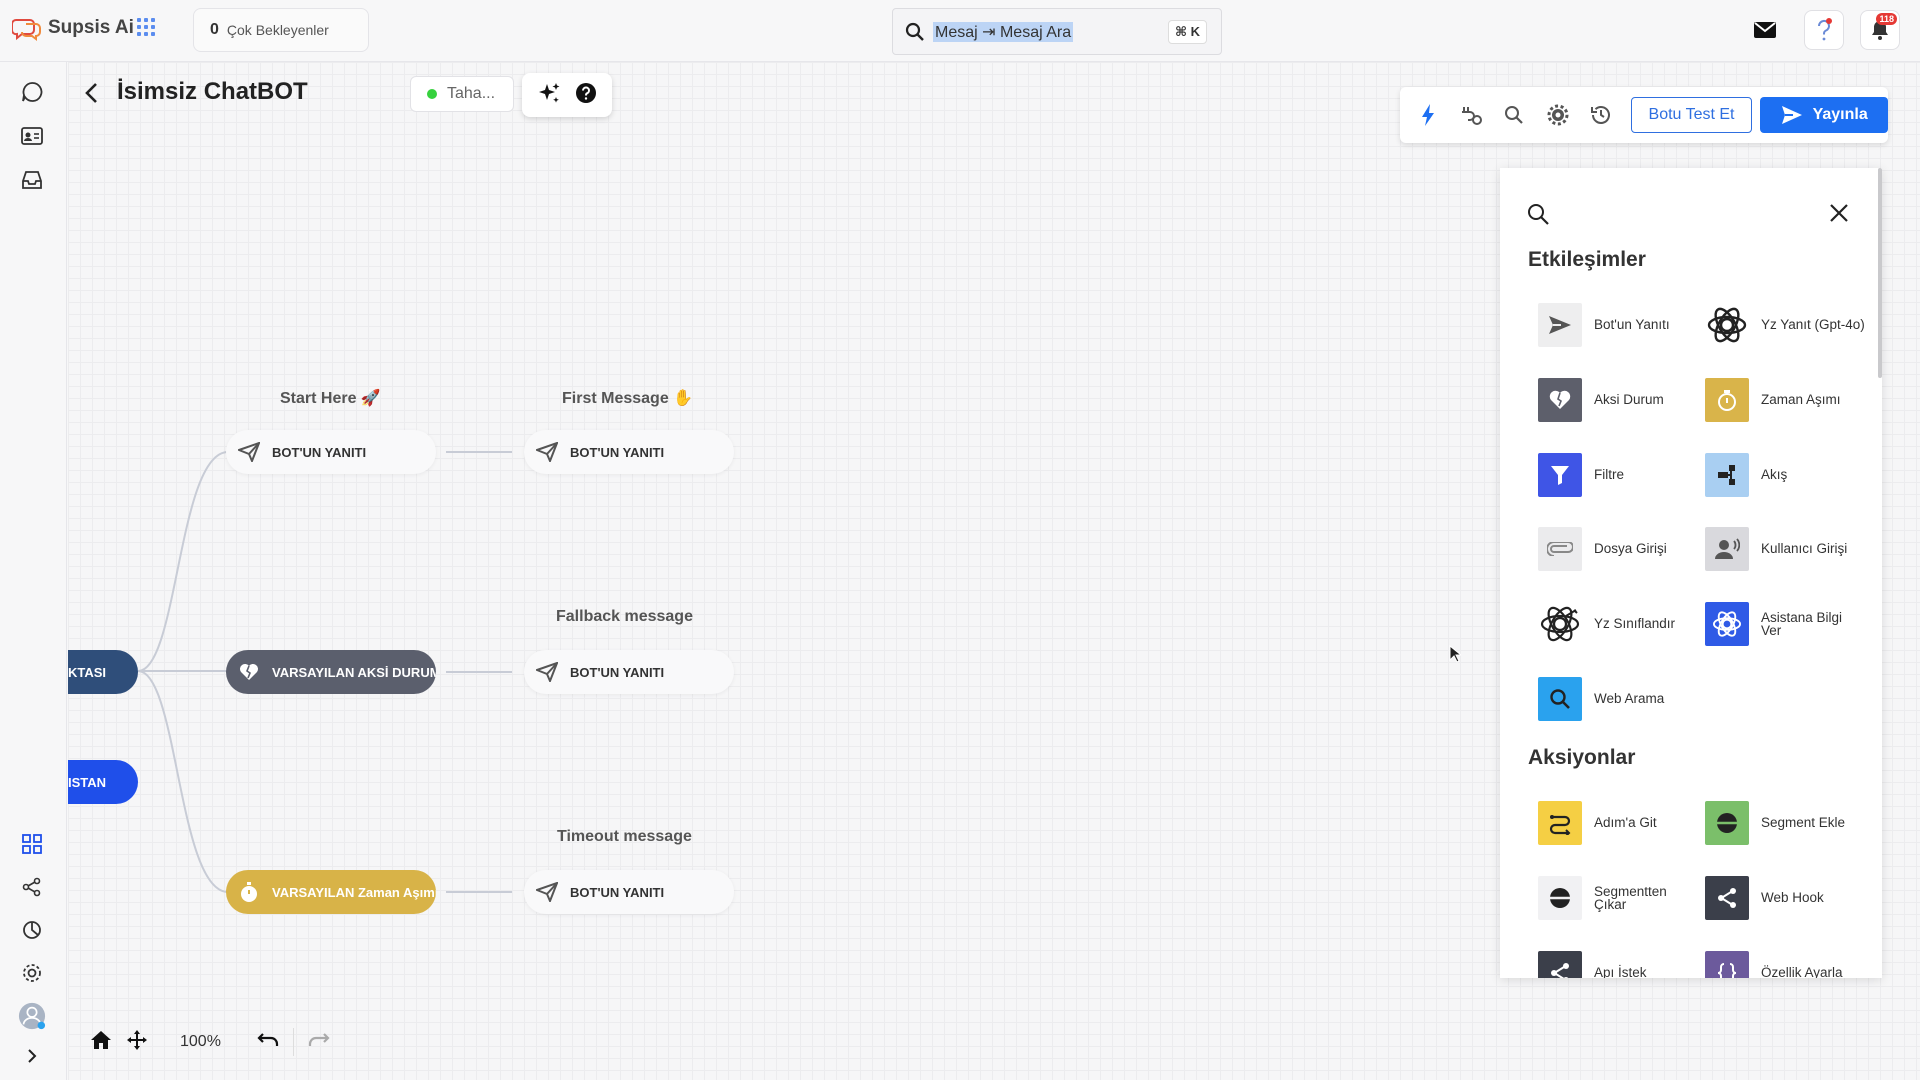 This screenshot has width=1920, height=1080. I want to click on pan-button, so click(137, 1042).